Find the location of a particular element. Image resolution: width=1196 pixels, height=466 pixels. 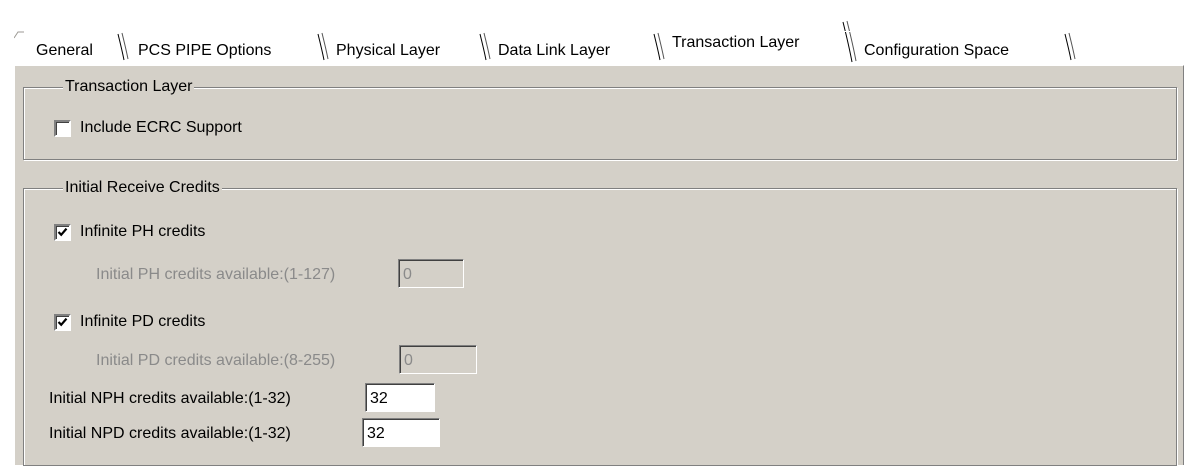

infinite-ph-checkbox-box is located at coordinates (62, 232).